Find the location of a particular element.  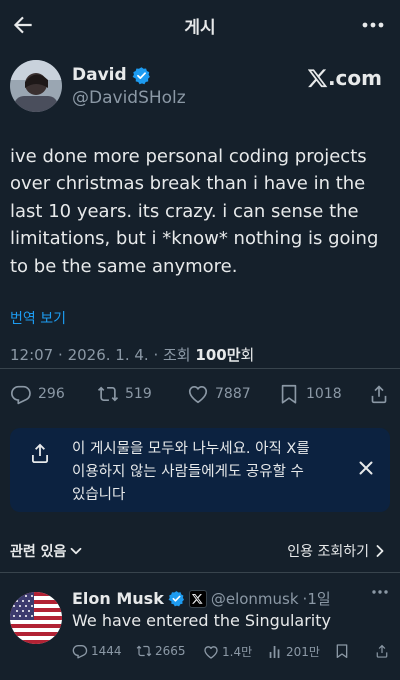

retweet-count: 2665 is located at coordinates (170, 651).